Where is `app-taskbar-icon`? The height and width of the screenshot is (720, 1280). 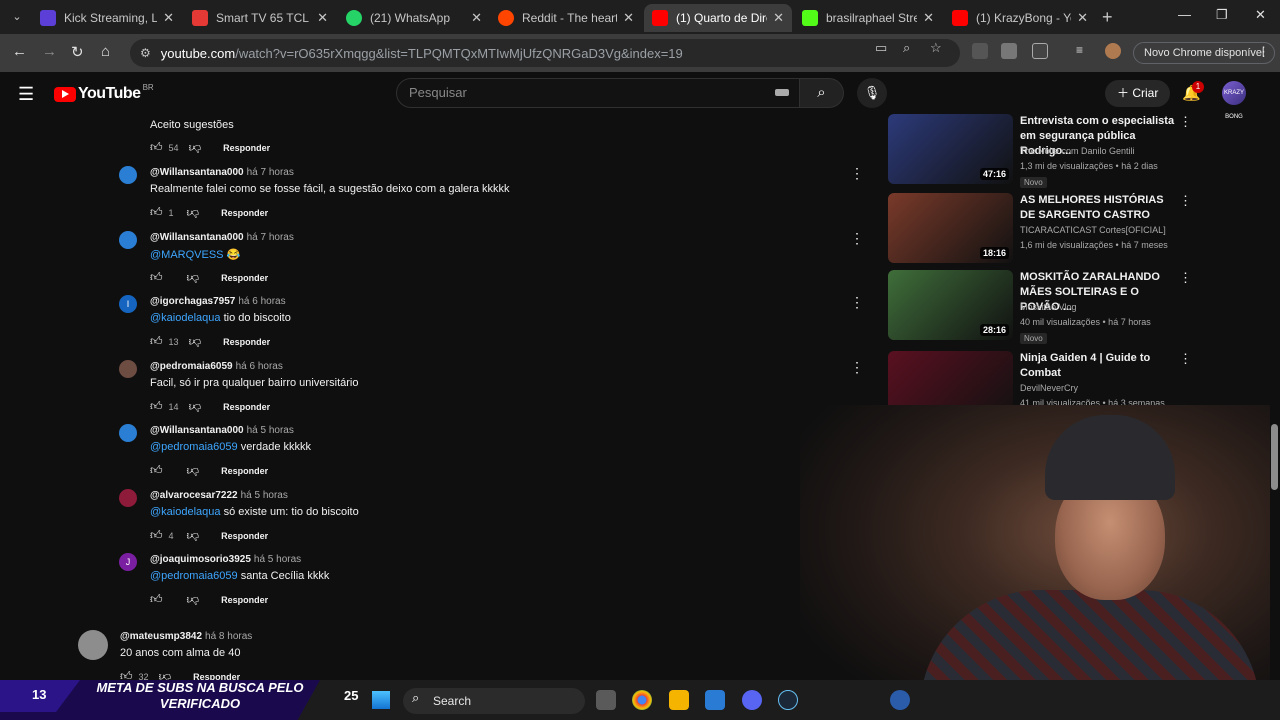 app-taskbar-icon is located at coordinates (900, 700).